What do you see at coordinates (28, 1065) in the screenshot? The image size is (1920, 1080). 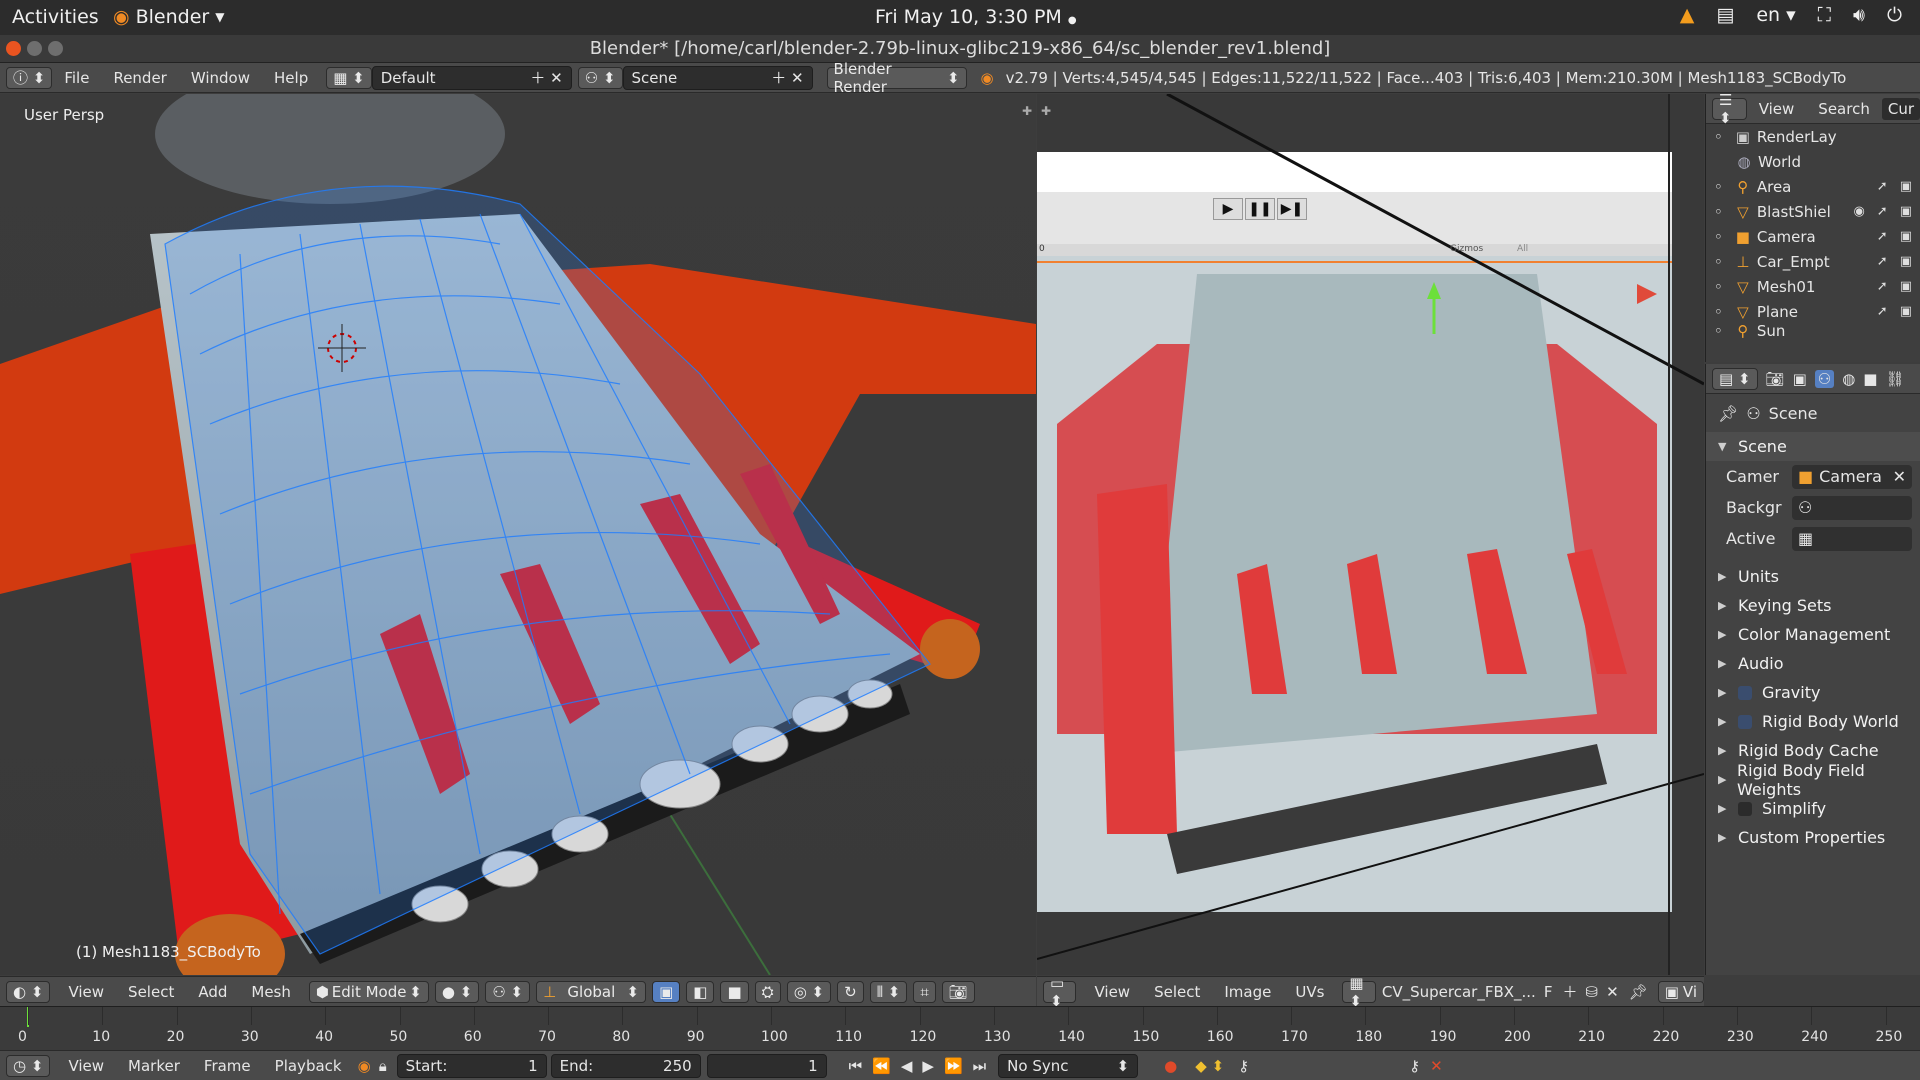 I see `timeline-editor-type-button: ◷ ⬍` at bounding box center [28, 1065].